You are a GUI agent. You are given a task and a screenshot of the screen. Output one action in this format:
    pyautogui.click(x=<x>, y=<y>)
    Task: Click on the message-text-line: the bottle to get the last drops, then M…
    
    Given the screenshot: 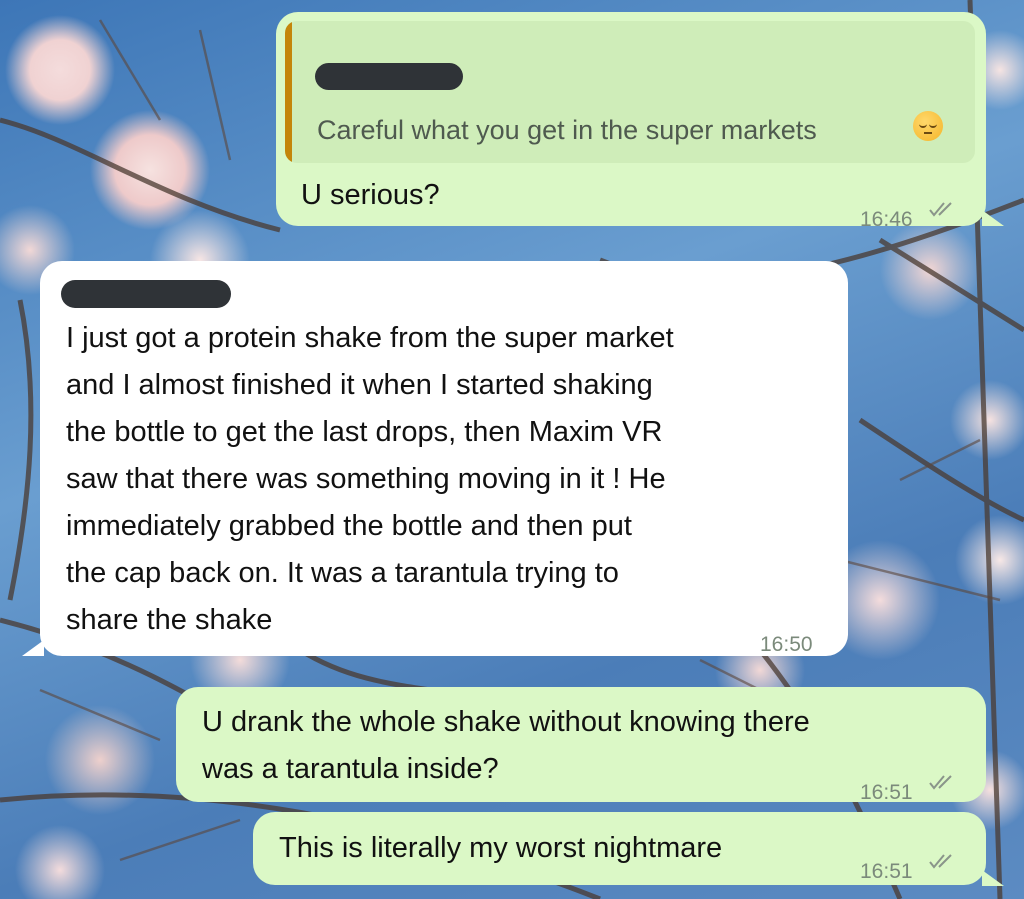 What is the action you would take?
    pyautogui.click(x=364, y=432)
    